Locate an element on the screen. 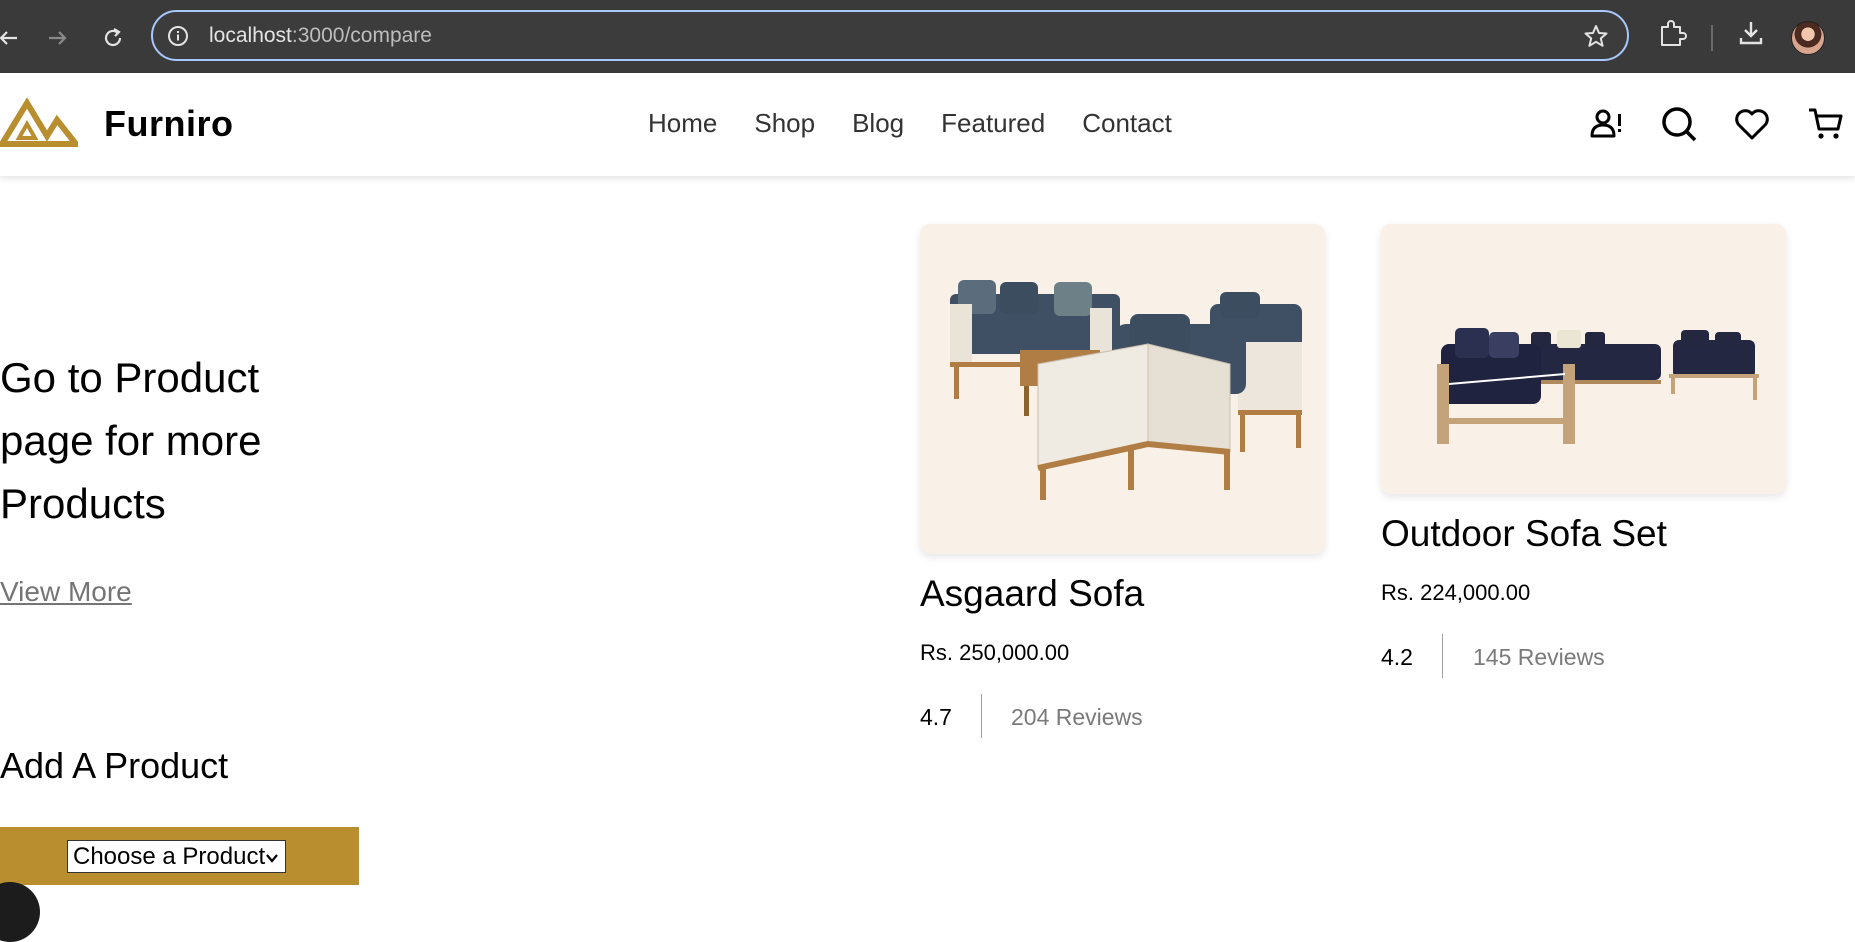  site-header: Furniro Home Shop Blog Featured Contact is located at coordinates (927, 124).